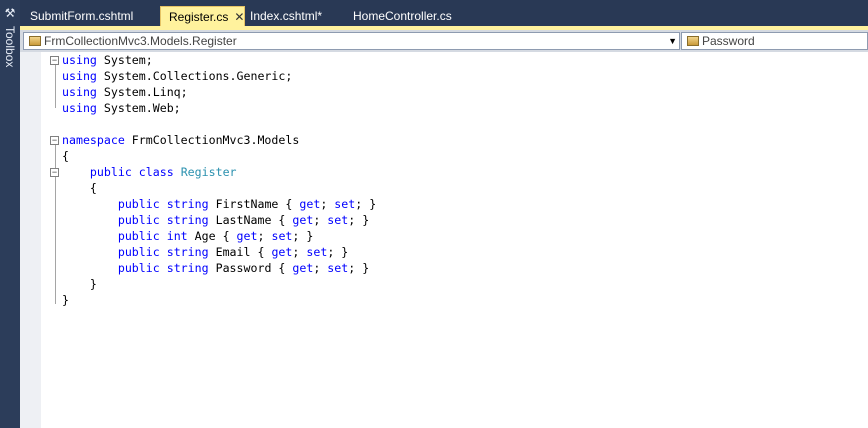 This screenshot has width=868, height=428. I want to click on toolbox-icon: ⚒, so click(10, 13).